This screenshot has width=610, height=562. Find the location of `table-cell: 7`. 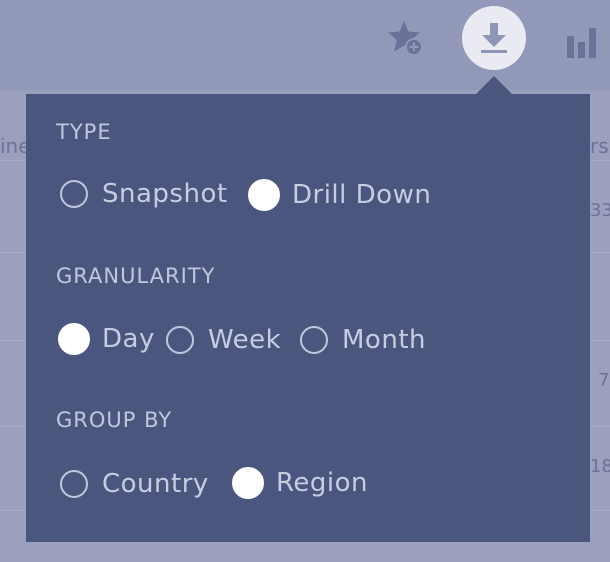

table-cell: 7 is located at coordinates (604, 380).